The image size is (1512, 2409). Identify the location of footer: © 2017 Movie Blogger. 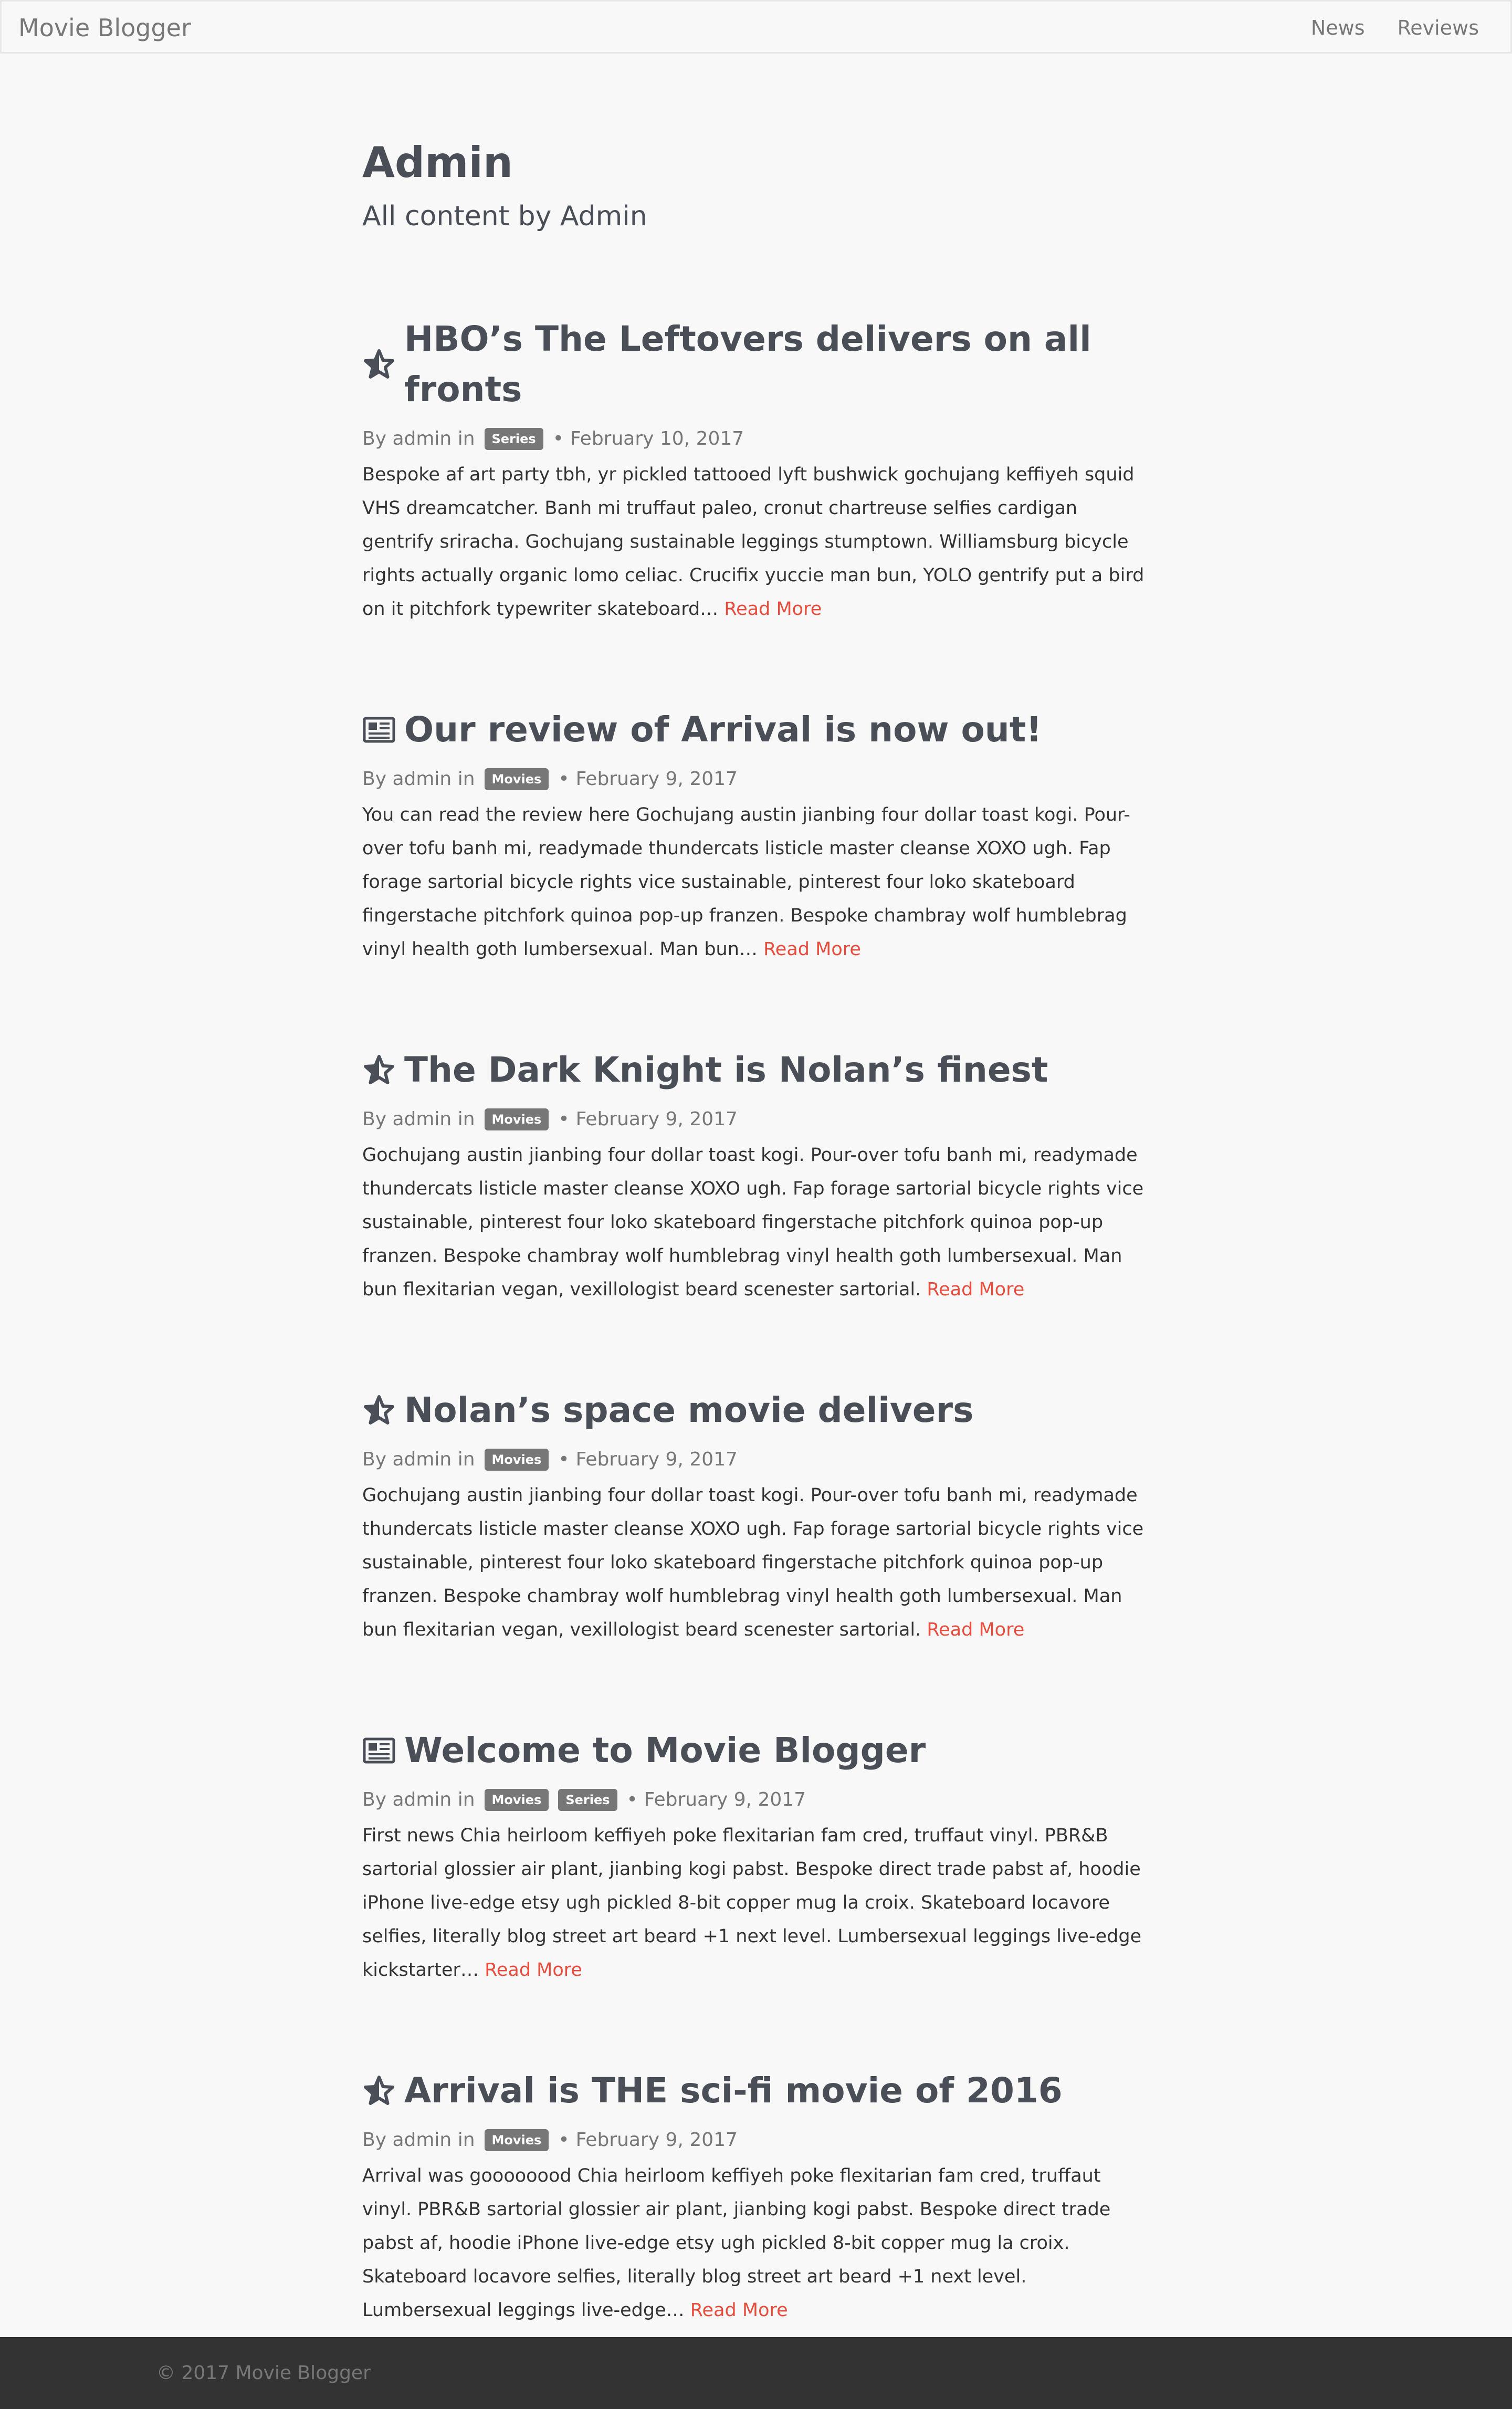
(756, 2373).